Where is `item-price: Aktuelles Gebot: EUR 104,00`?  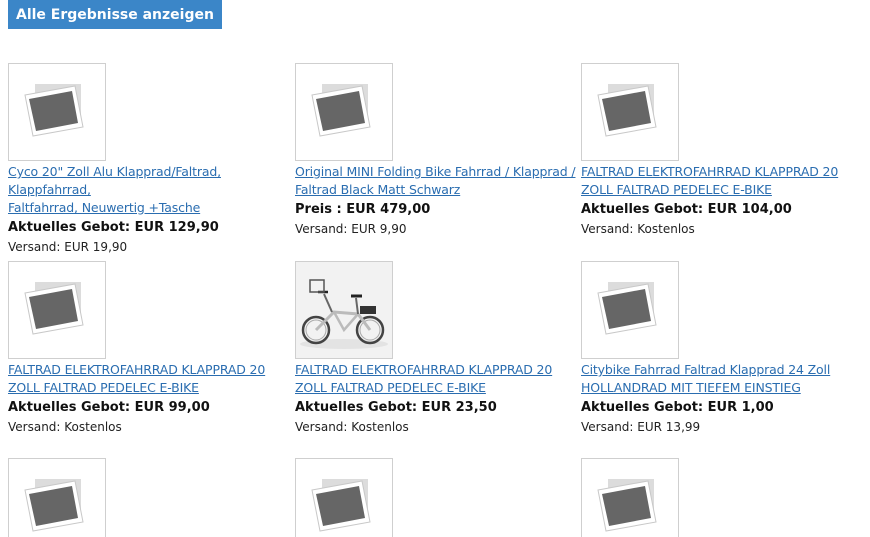
item-price: Aktuelles Gebot: EUR 104,00 is located at coordinates (686, 209).